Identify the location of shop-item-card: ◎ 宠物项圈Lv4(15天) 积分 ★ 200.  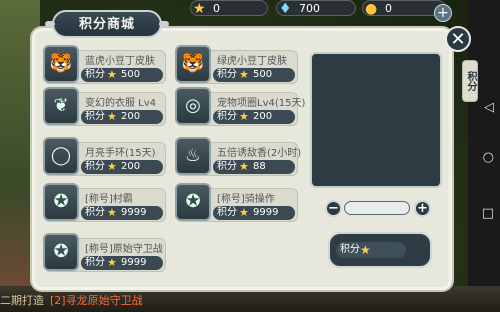
(240, 106).